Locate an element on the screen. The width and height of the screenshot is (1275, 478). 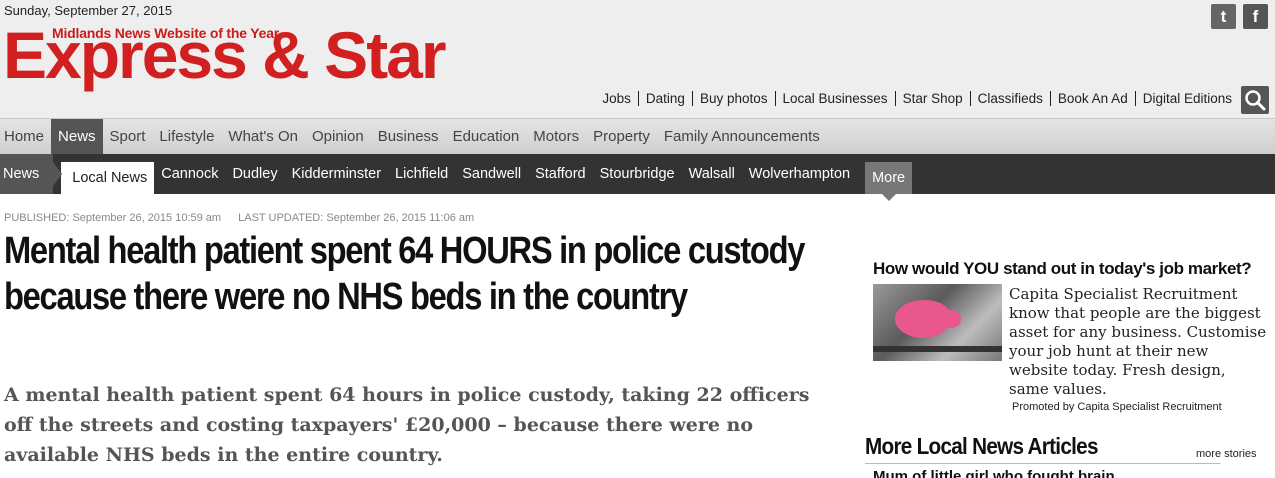
promo-image is located at coordinates (937, 322).